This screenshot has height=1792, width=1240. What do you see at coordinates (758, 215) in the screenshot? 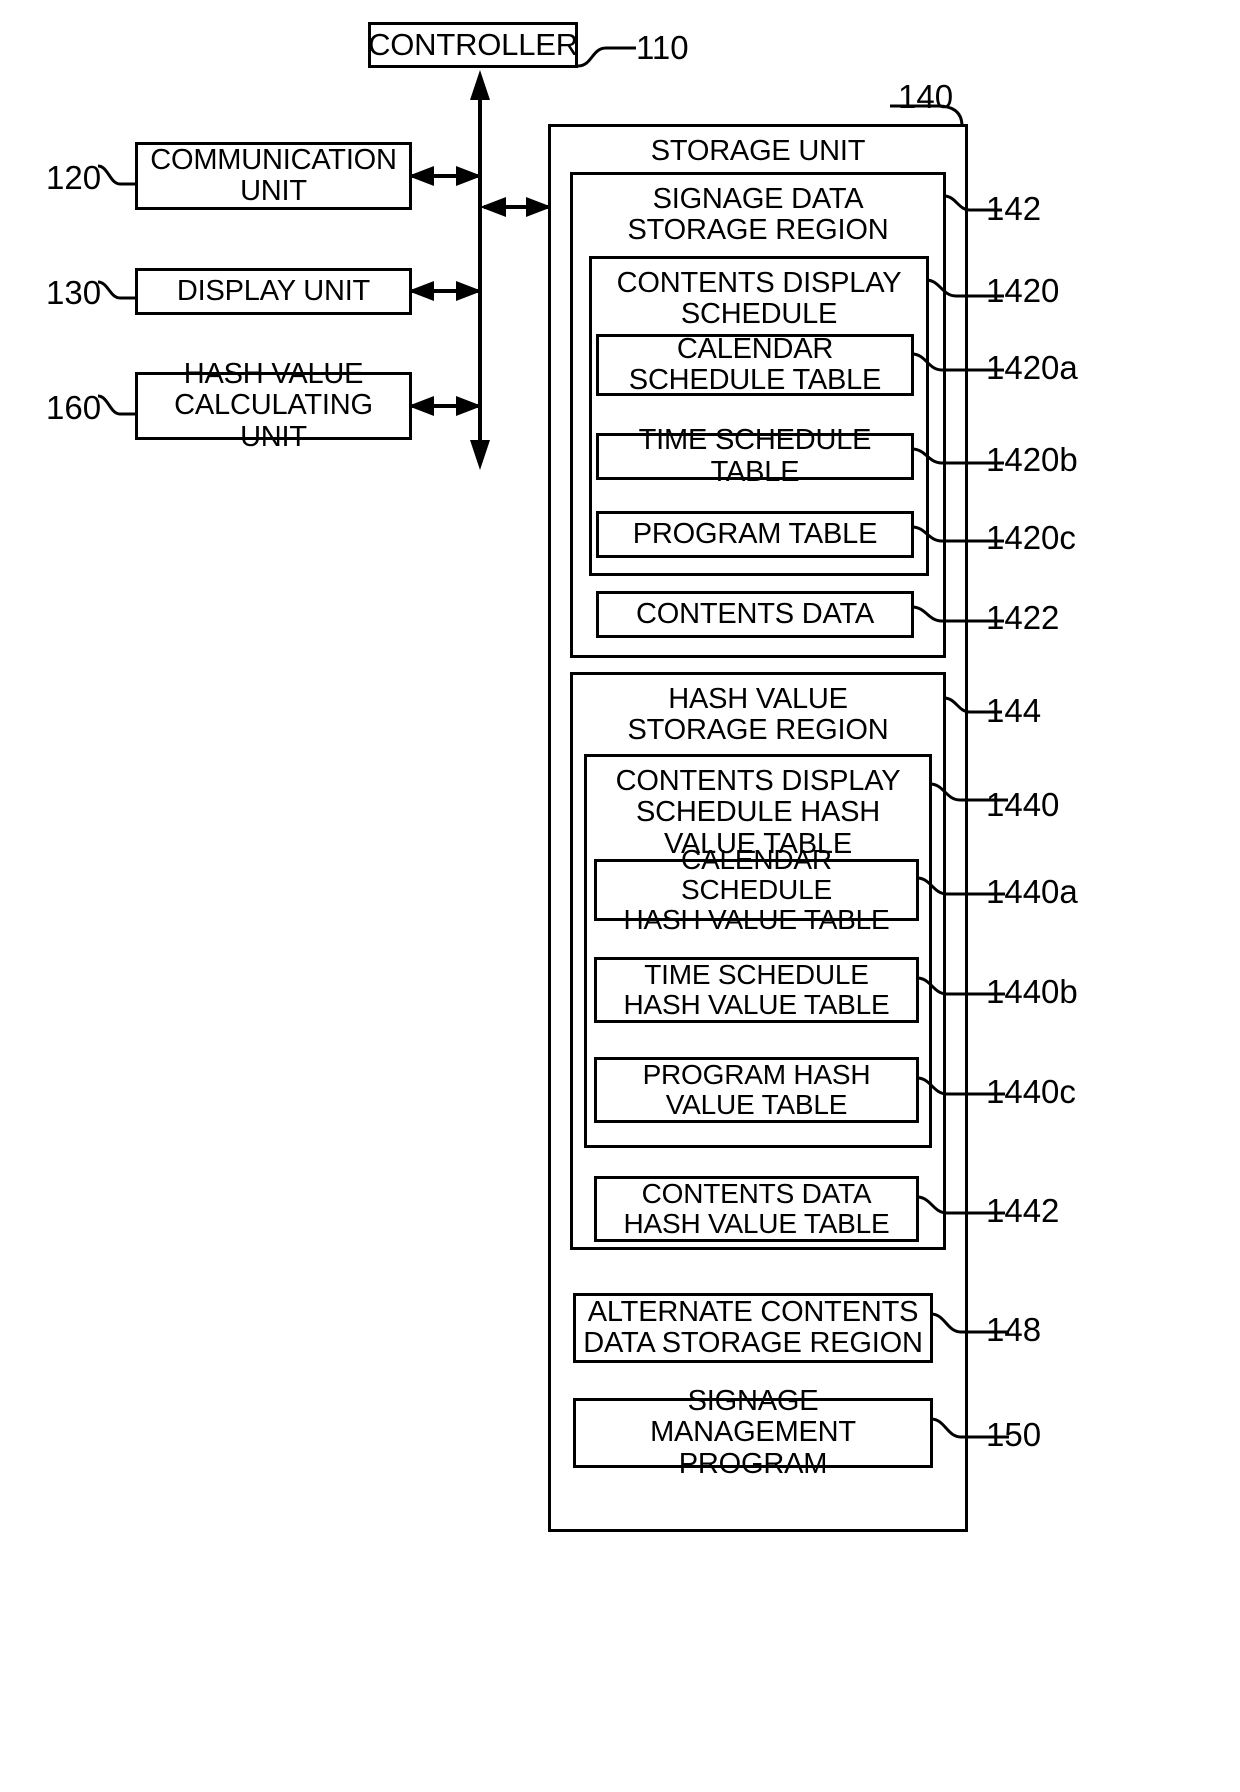
I see `signage-data-storage-region-label: SIGNAGE DATA STORAGE REGION` at bounding box center [758, 215].